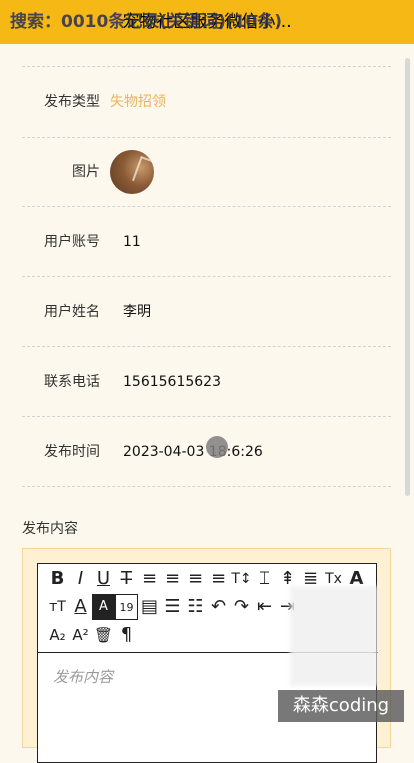 This screenshot has height=763, width=414. I want to click on align-right-icon: ≡, so click(195, 579).